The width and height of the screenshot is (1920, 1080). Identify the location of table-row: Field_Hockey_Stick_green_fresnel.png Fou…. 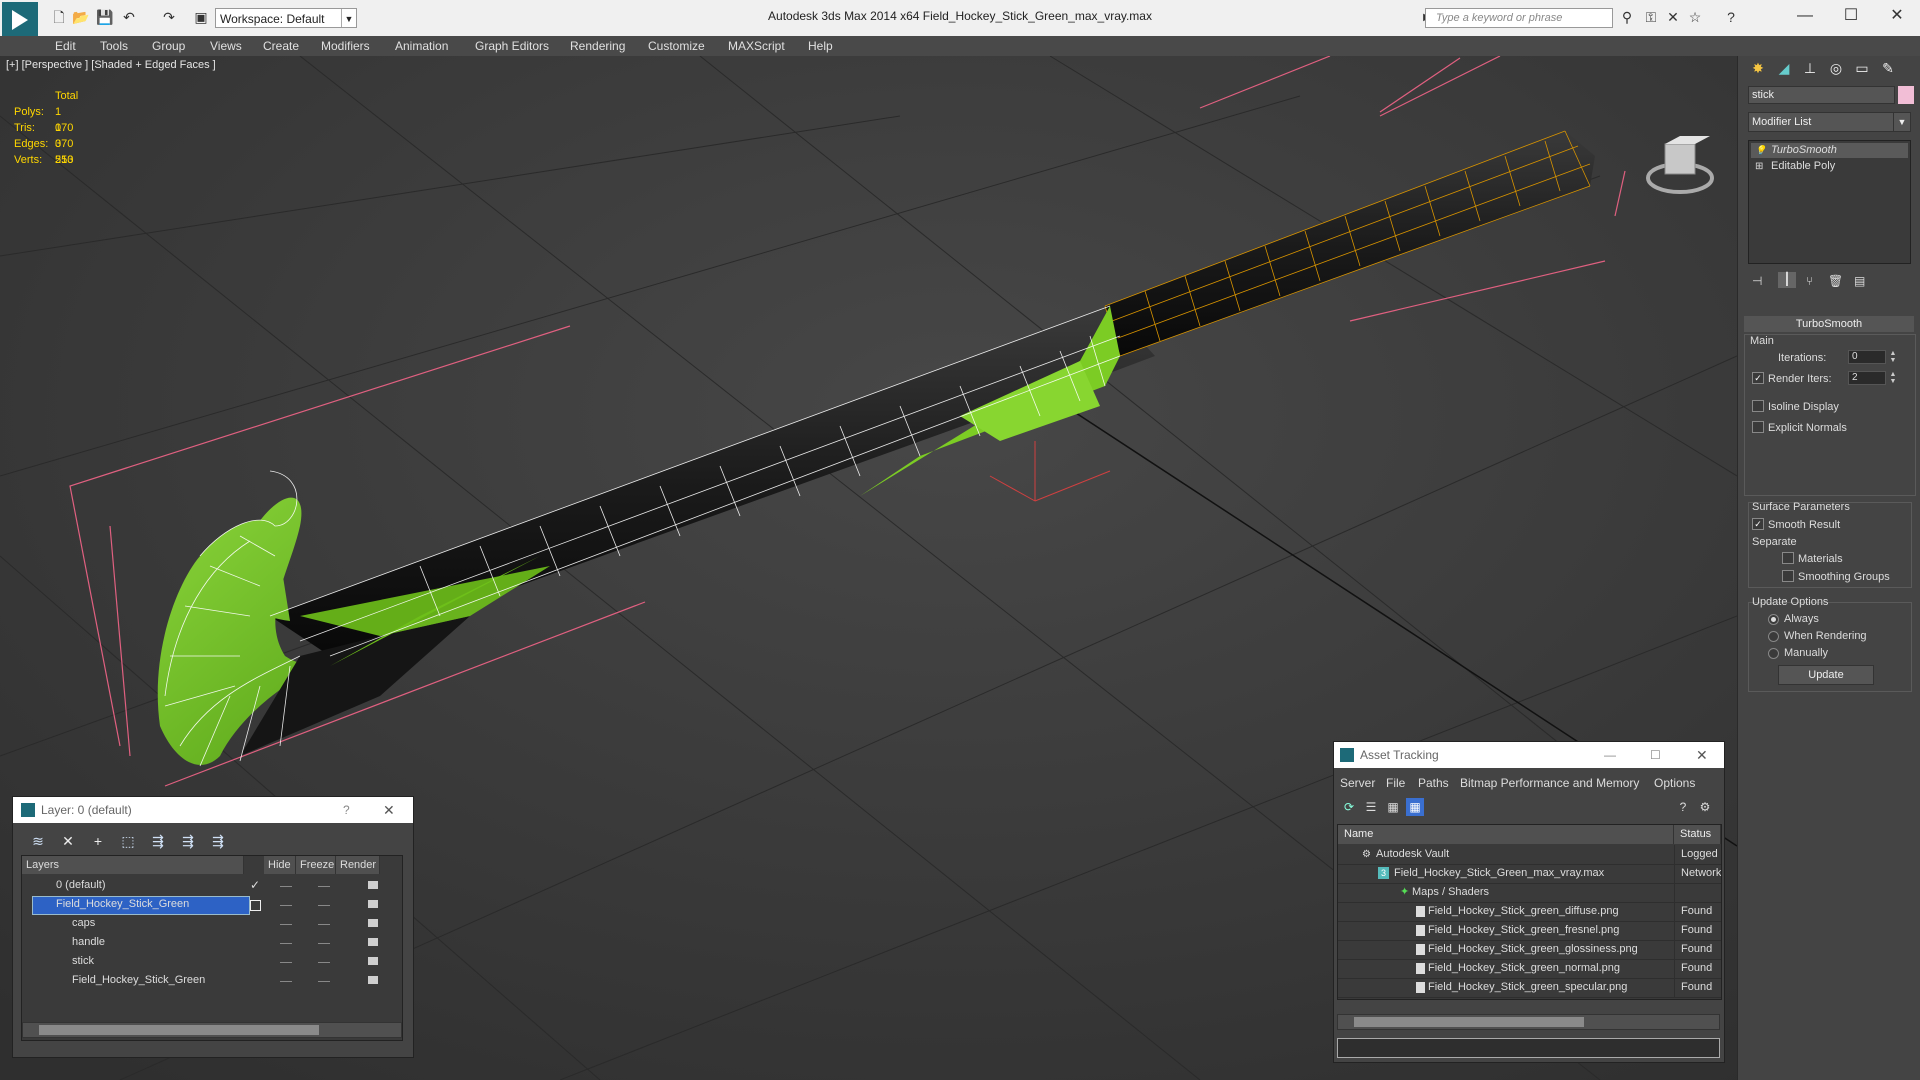
(1529, 931).